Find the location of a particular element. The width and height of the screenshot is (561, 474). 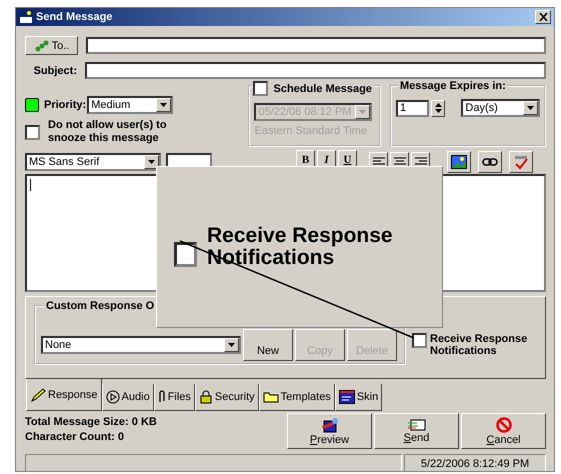

to-button: To.. is located at coordinates (51, 45).